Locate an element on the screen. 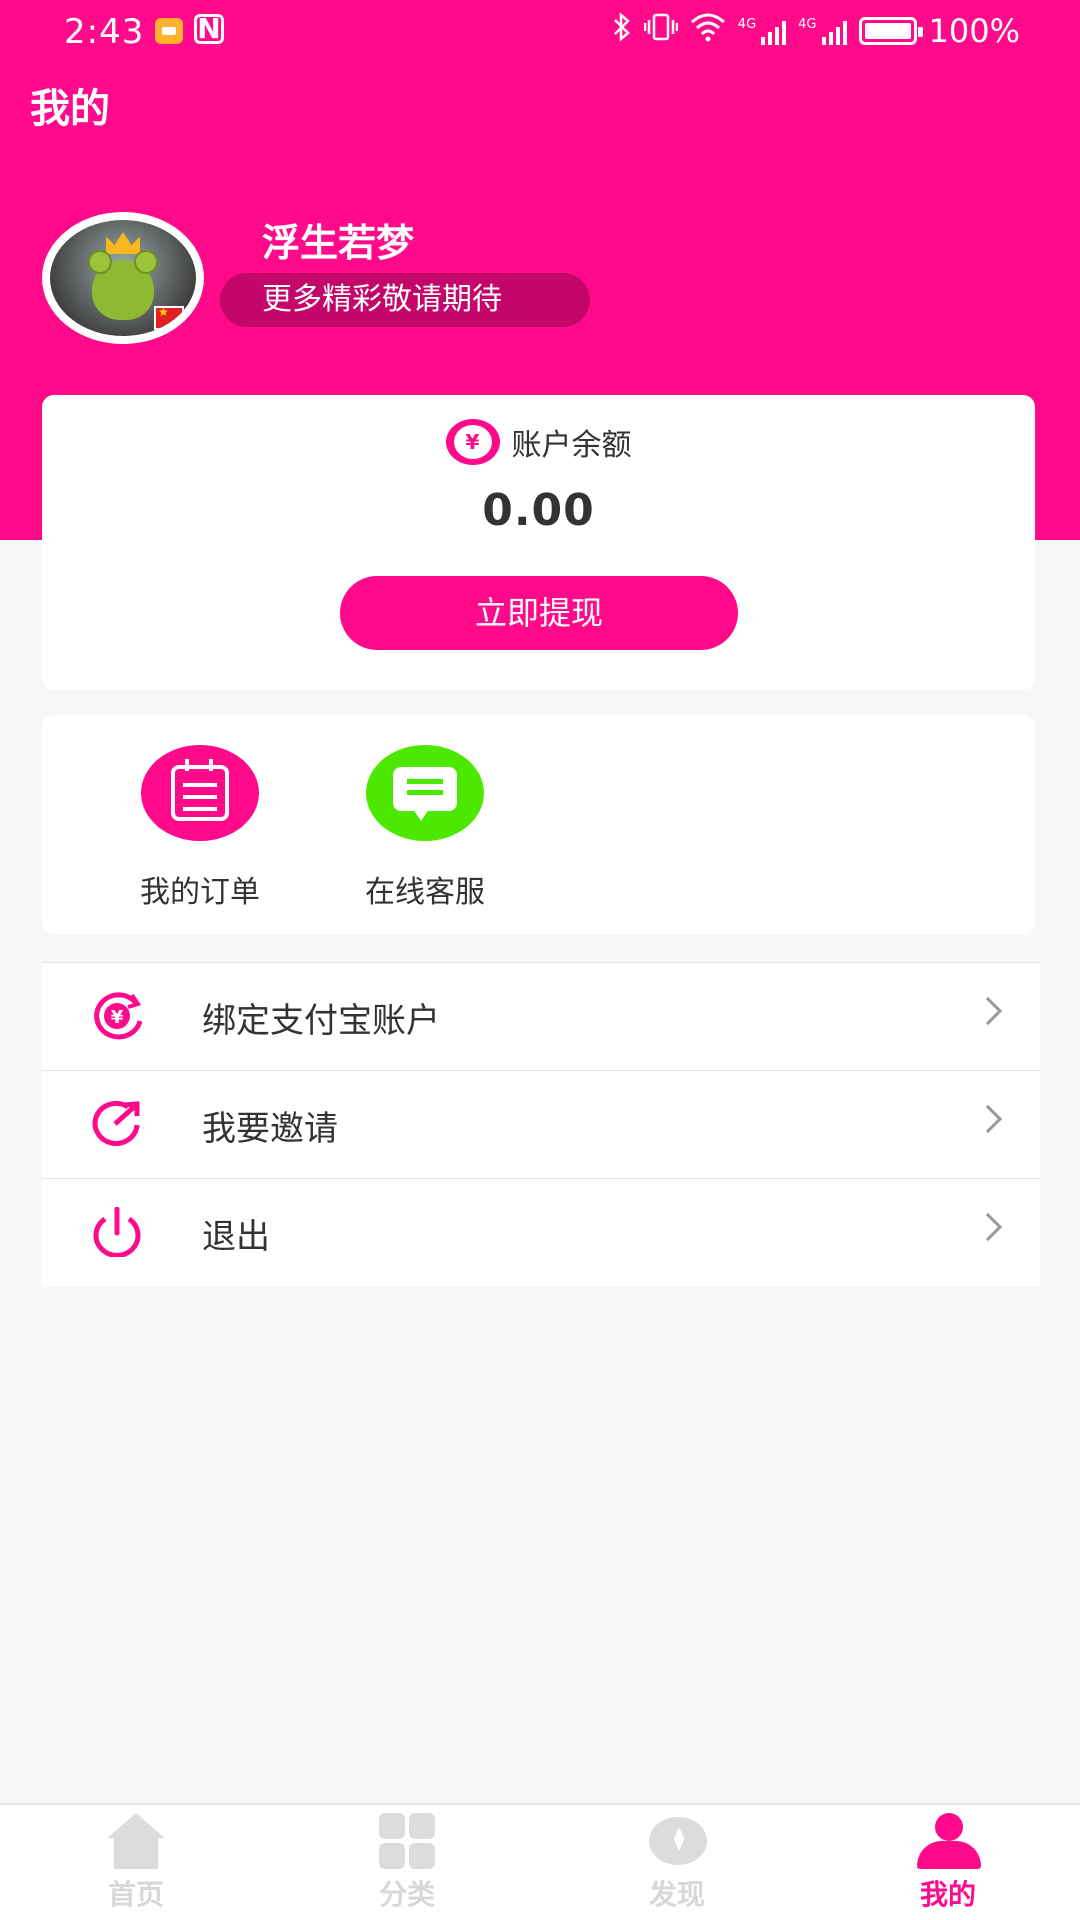 This screenshot has height=1920, width=1080. shortcut-my-orders: 我的订单 is located at coordinates (200, 828).